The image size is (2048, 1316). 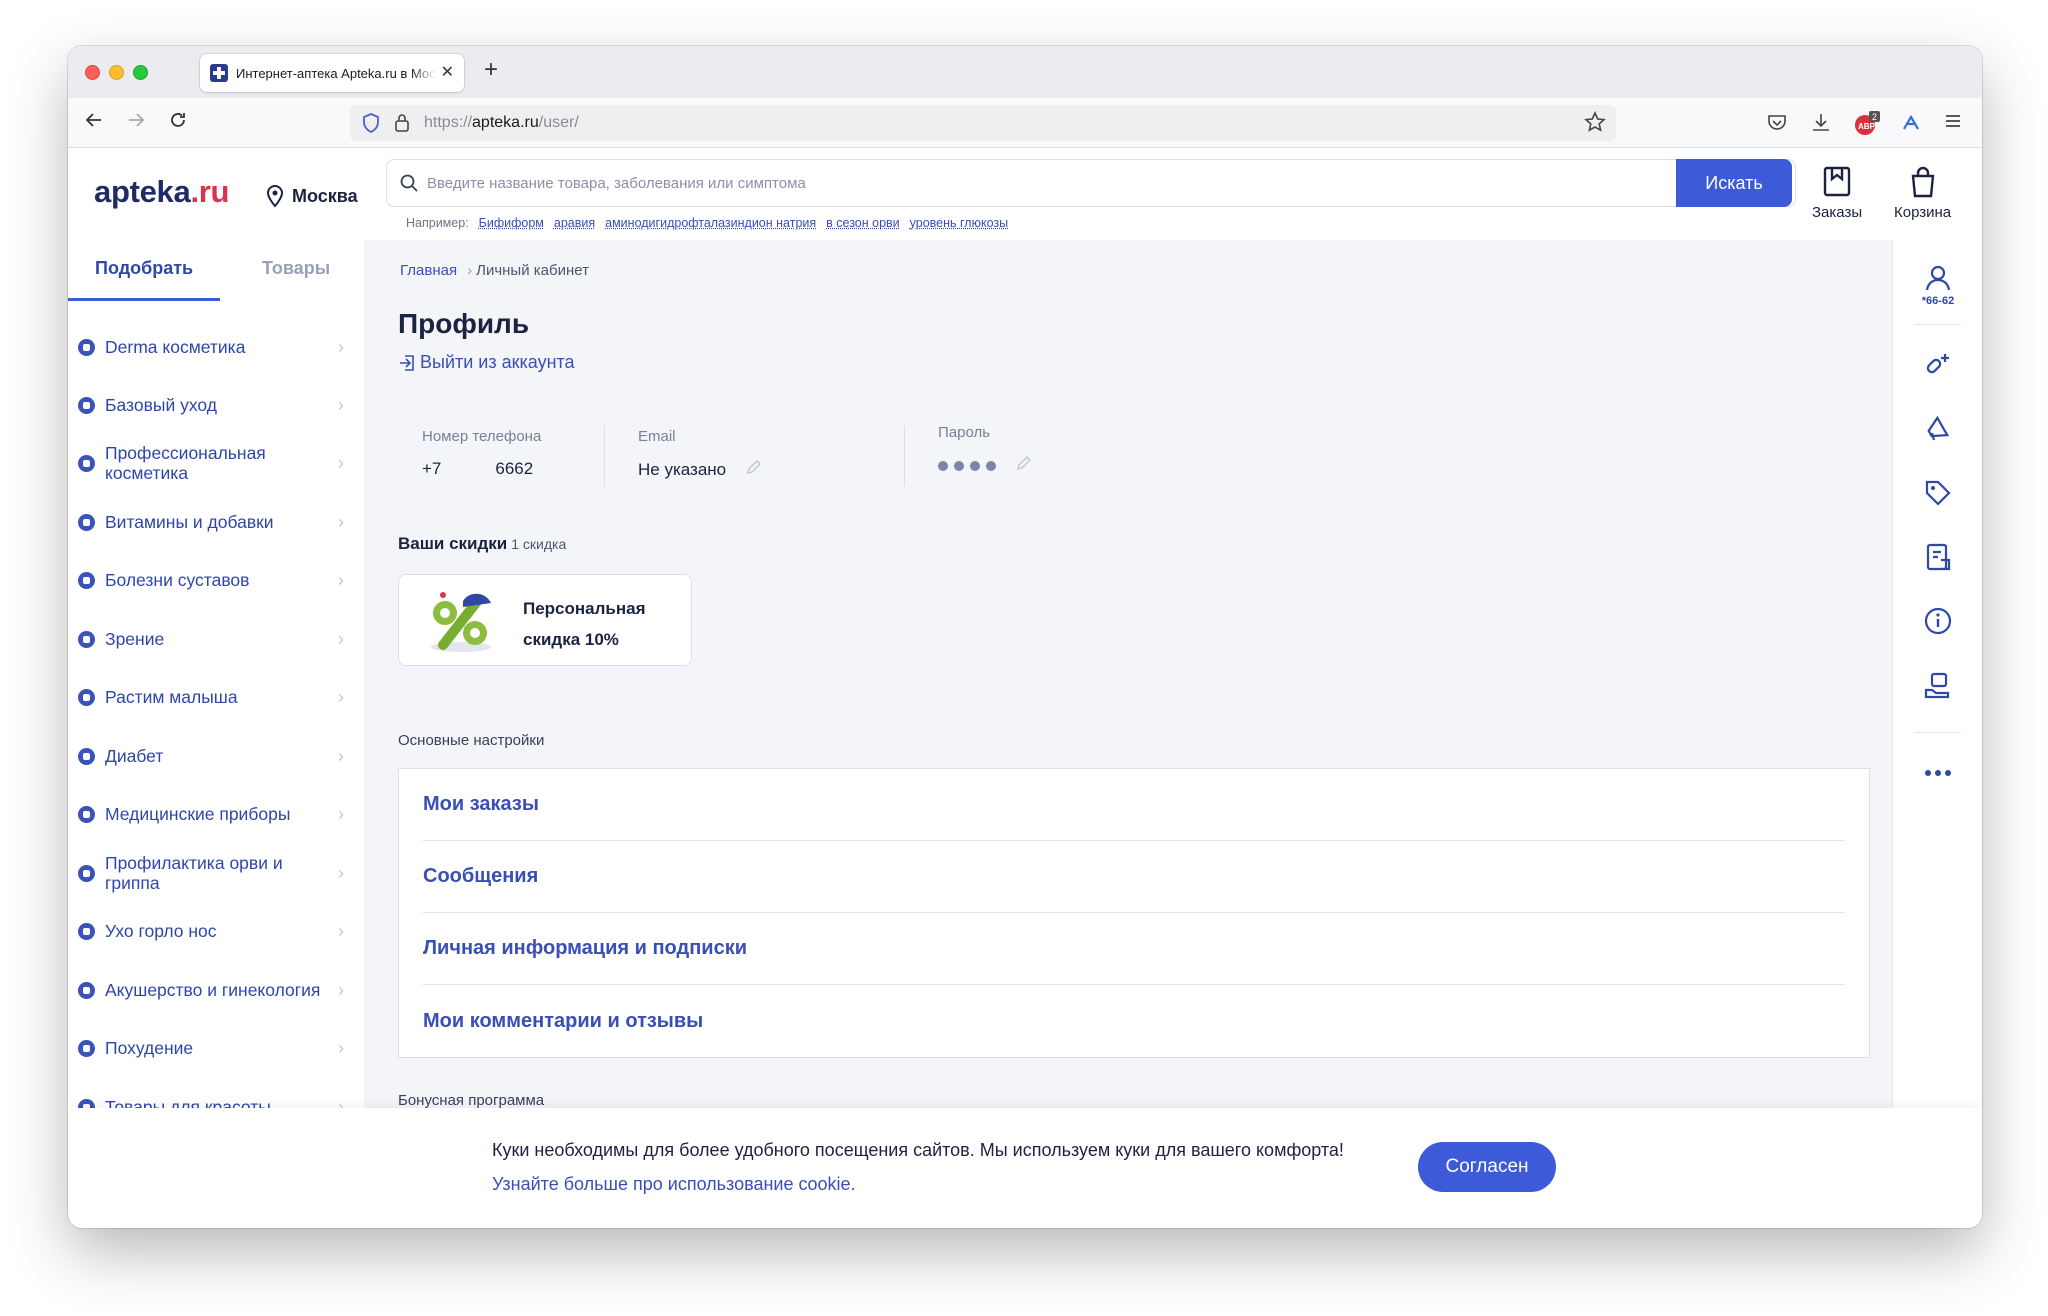 What do you see at coordinates (1937, 685) in the screenshot?
I see `delivery-button` at bounding box center [1937, 685].